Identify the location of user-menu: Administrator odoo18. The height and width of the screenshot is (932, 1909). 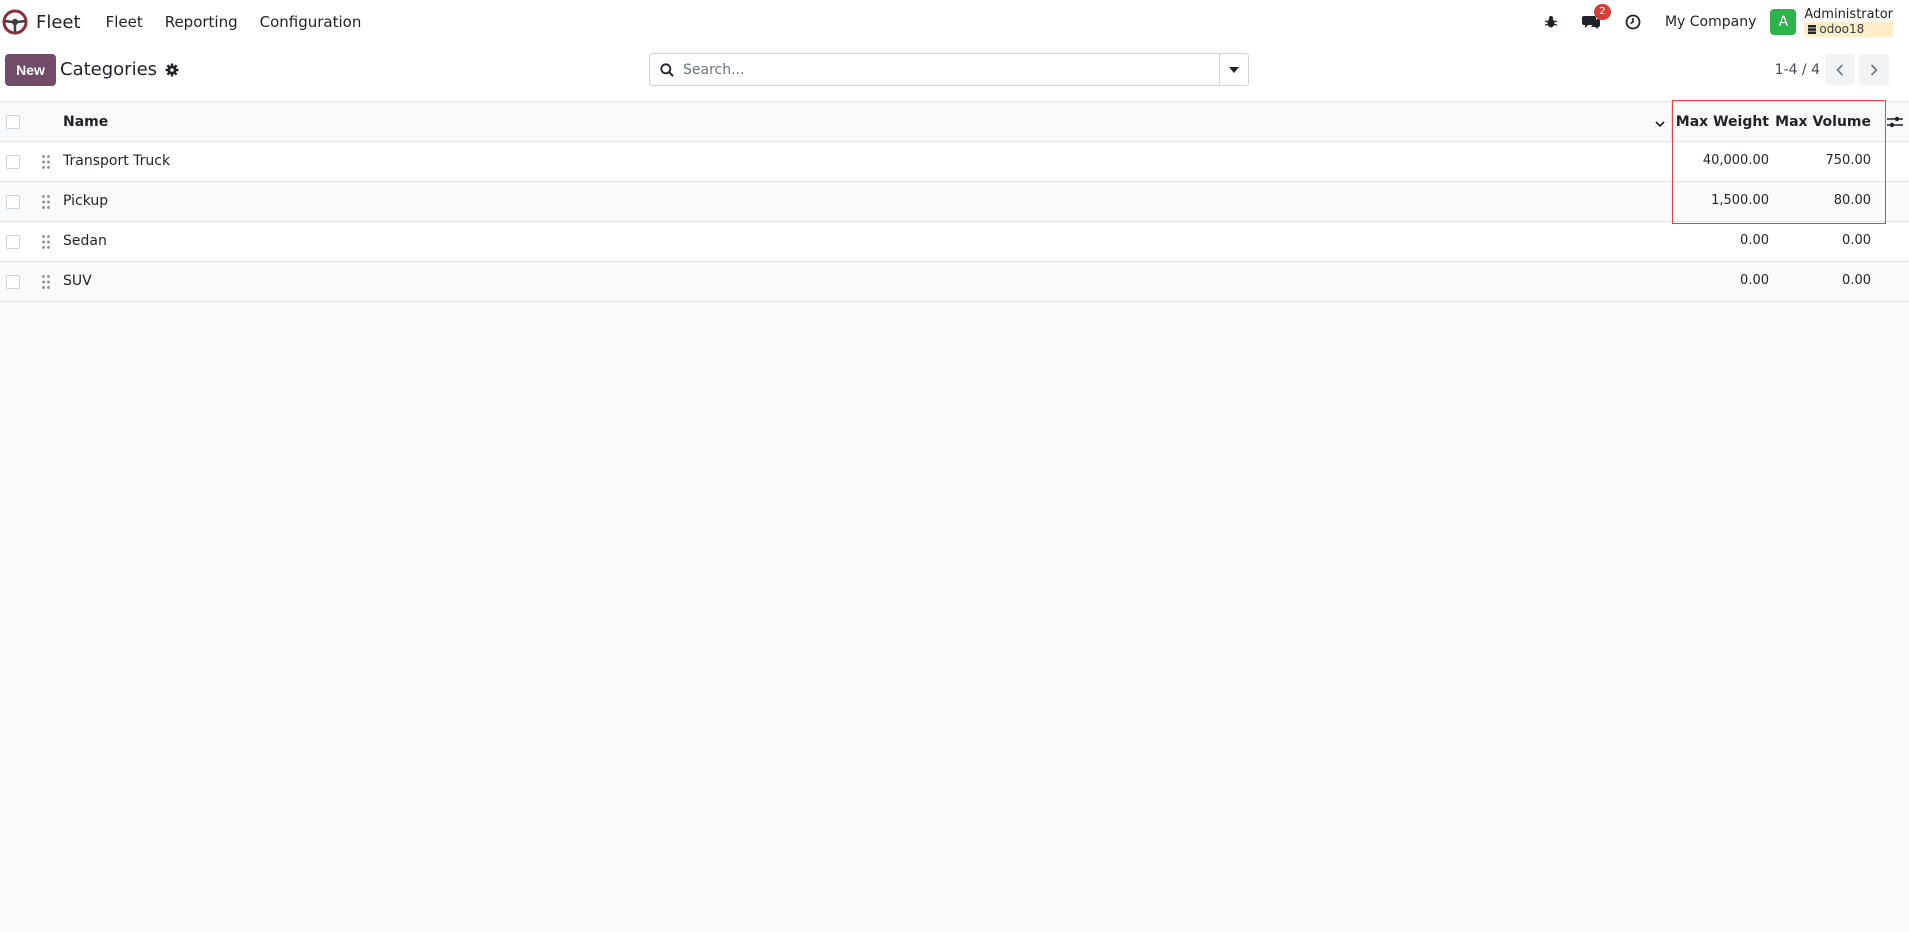
(1848, 22).